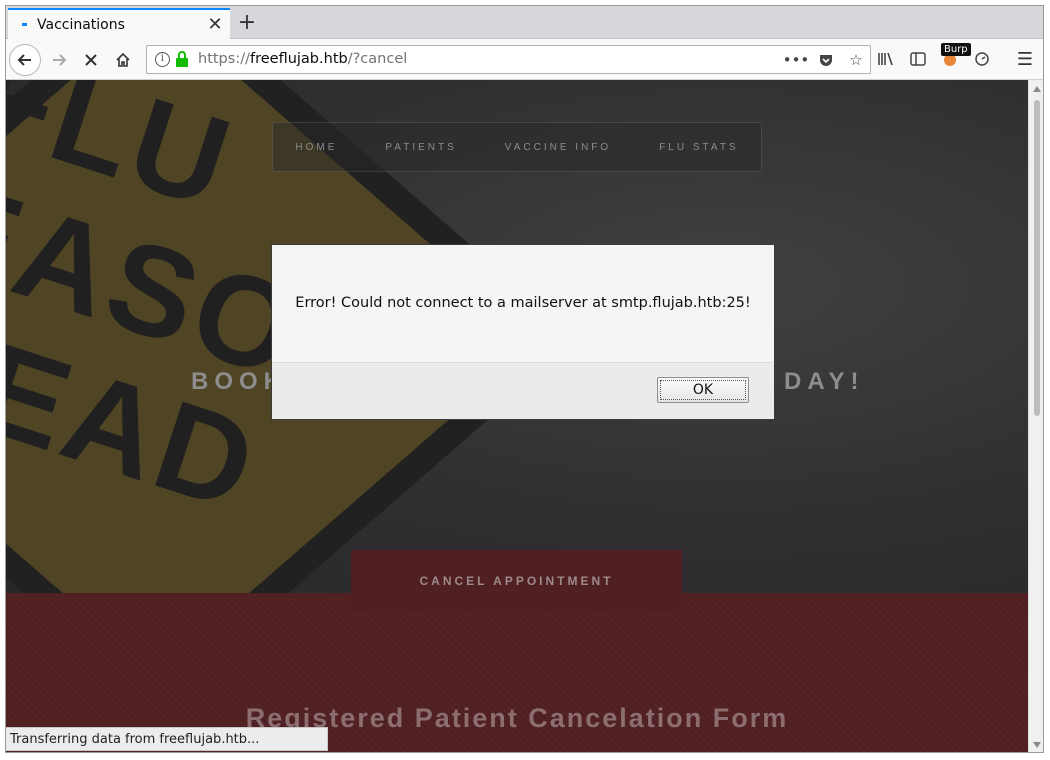 The width and height of the screenshot is (1050, 760). Describe the element at coordinates (956, 49) in the screenshot. I see `burp-badge: Burp` at that location.